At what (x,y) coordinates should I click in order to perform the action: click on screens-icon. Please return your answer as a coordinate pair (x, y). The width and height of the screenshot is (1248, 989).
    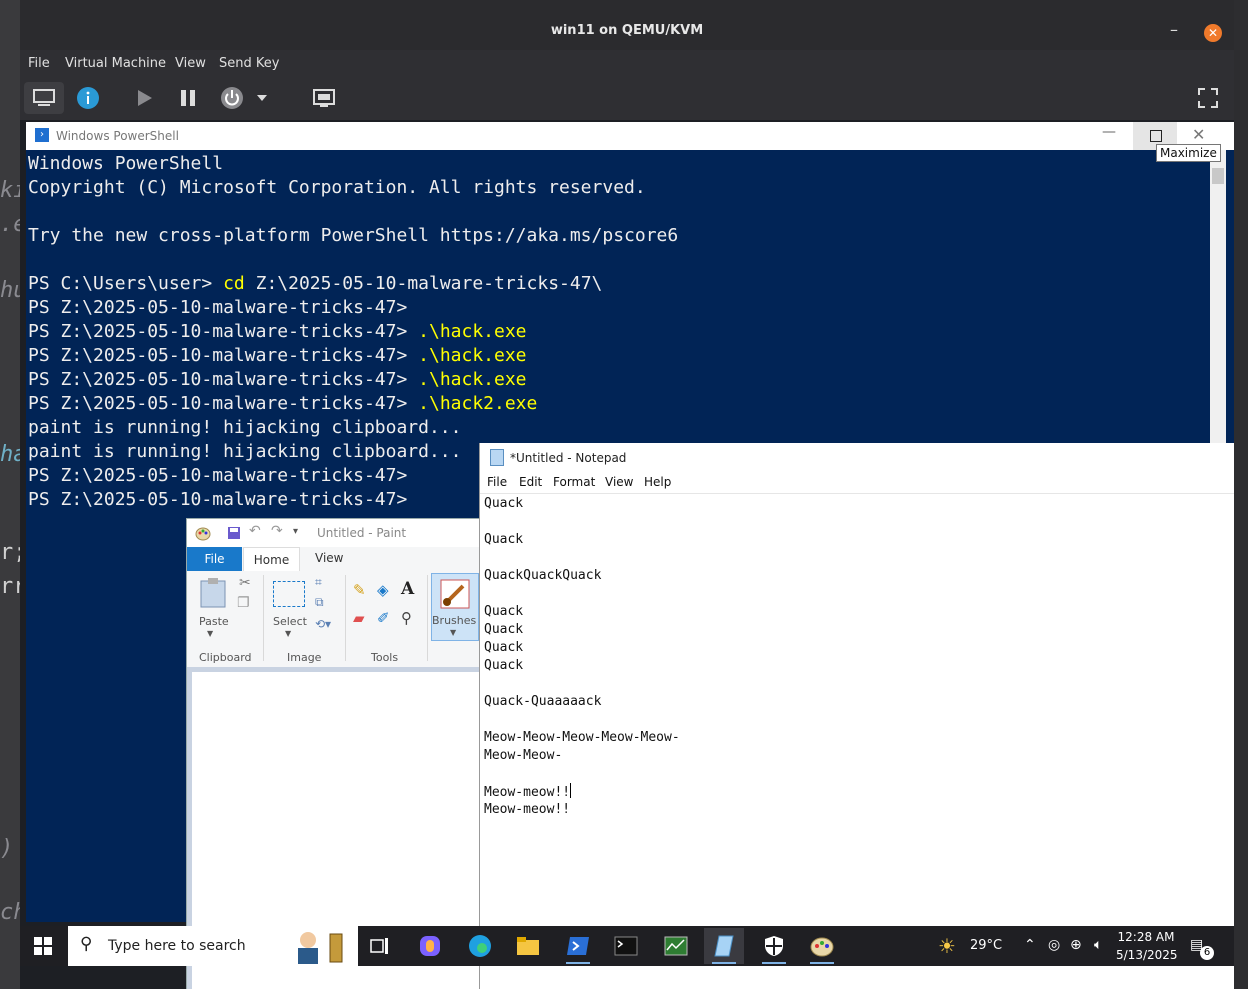
    Looking at the image, I should click on (324, 98).